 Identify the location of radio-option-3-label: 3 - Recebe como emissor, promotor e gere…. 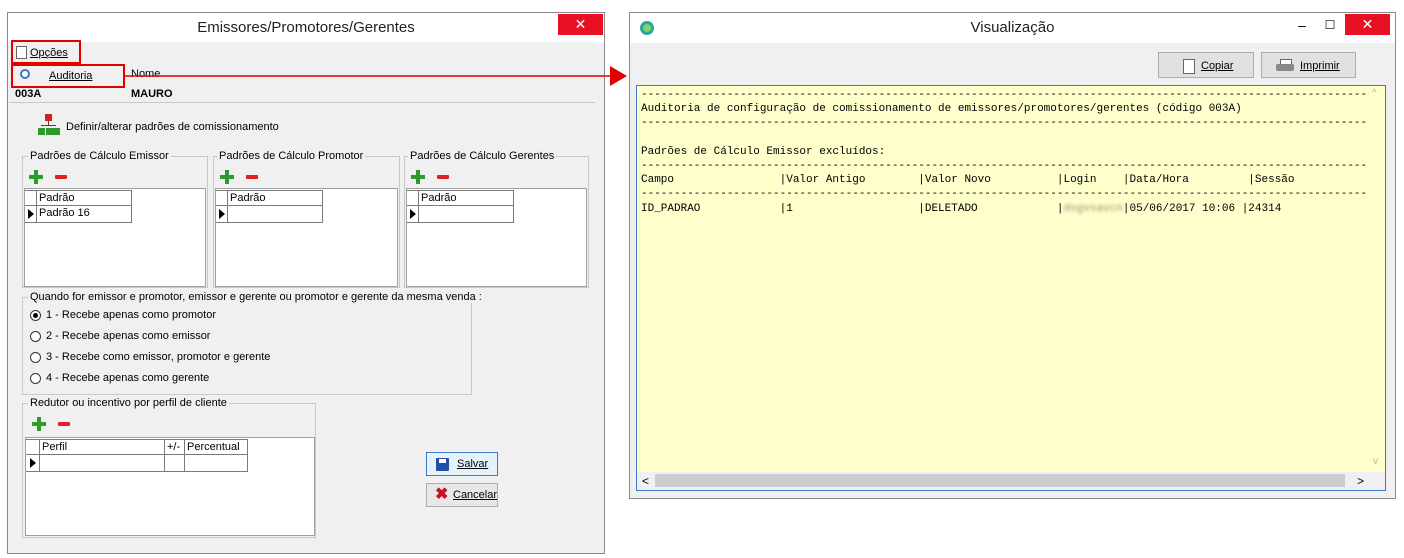
(158, 357).